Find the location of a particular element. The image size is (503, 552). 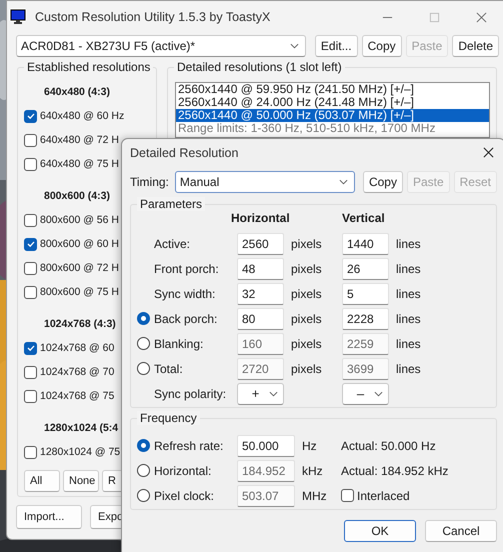

unit-label: kHz is located at coordinates (312, 471).